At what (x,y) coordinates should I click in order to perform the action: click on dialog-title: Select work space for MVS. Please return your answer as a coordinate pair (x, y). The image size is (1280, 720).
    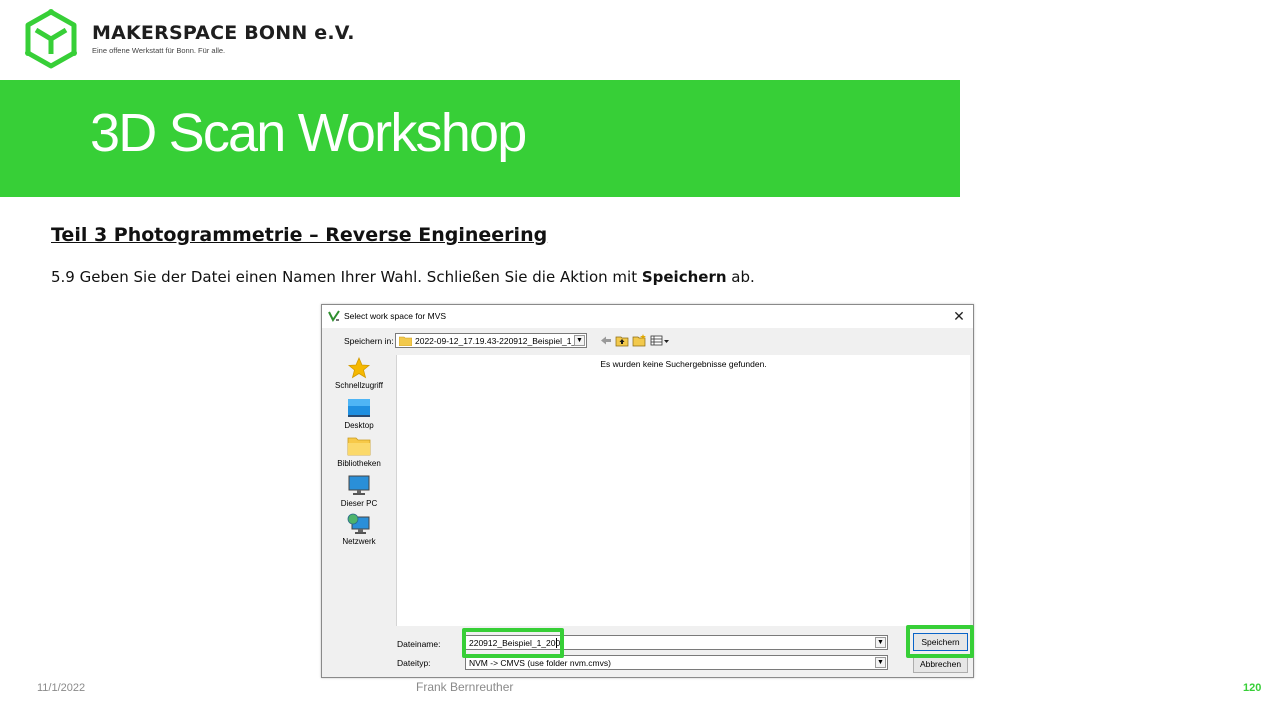
    Looking at the image, I should click on (395, 316).